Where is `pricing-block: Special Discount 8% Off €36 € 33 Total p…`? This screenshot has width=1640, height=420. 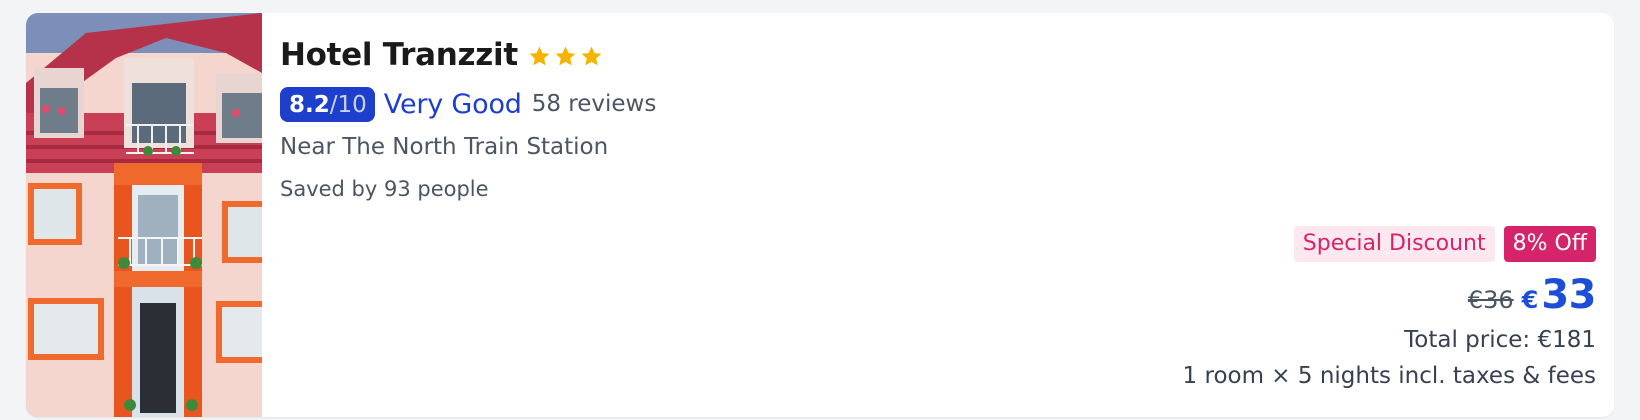 pricing-block: Special Discount 8% Off €36 € 33 Total p… is located at coordinates (1389, 310).